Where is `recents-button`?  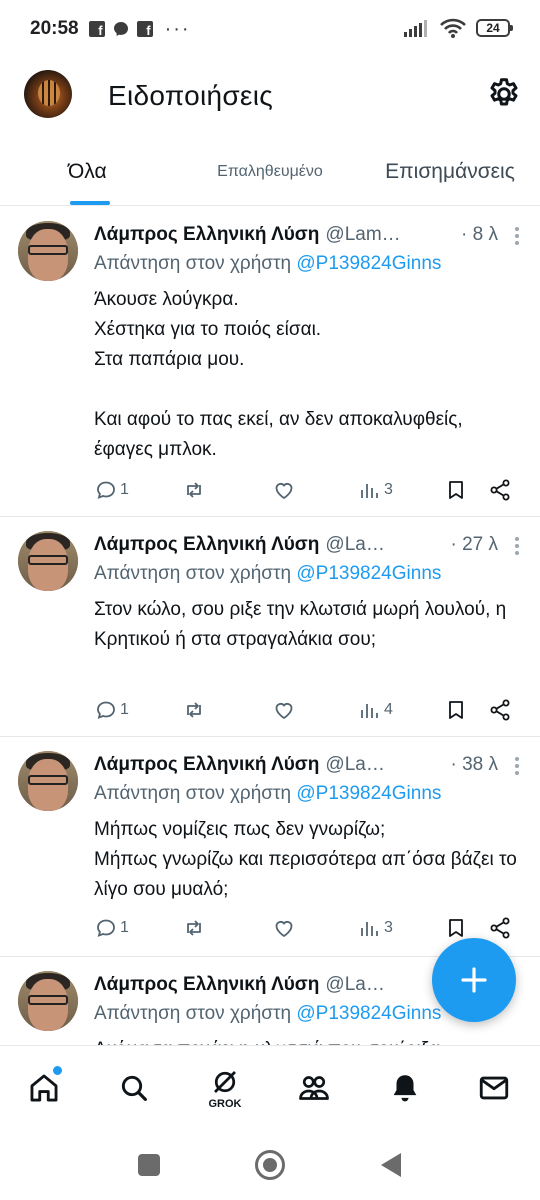 recents-button is located at coordinates (149, 1165).